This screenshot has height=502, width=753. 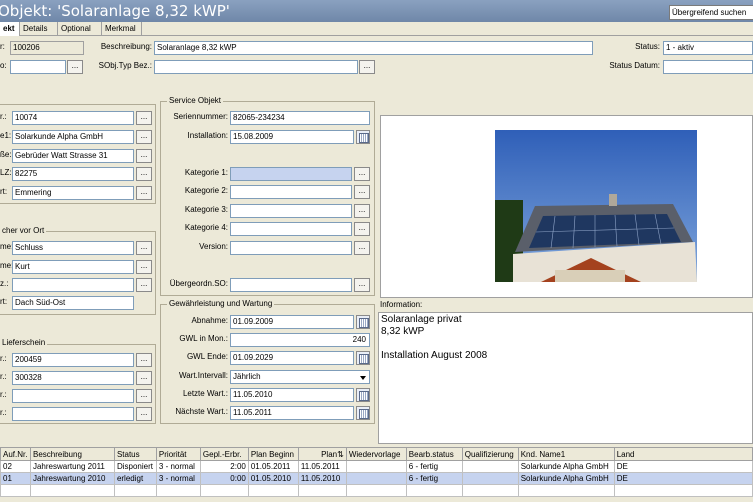 I want to click on global-search-button: Übergreifend suchen, so click(x=711, y=12).